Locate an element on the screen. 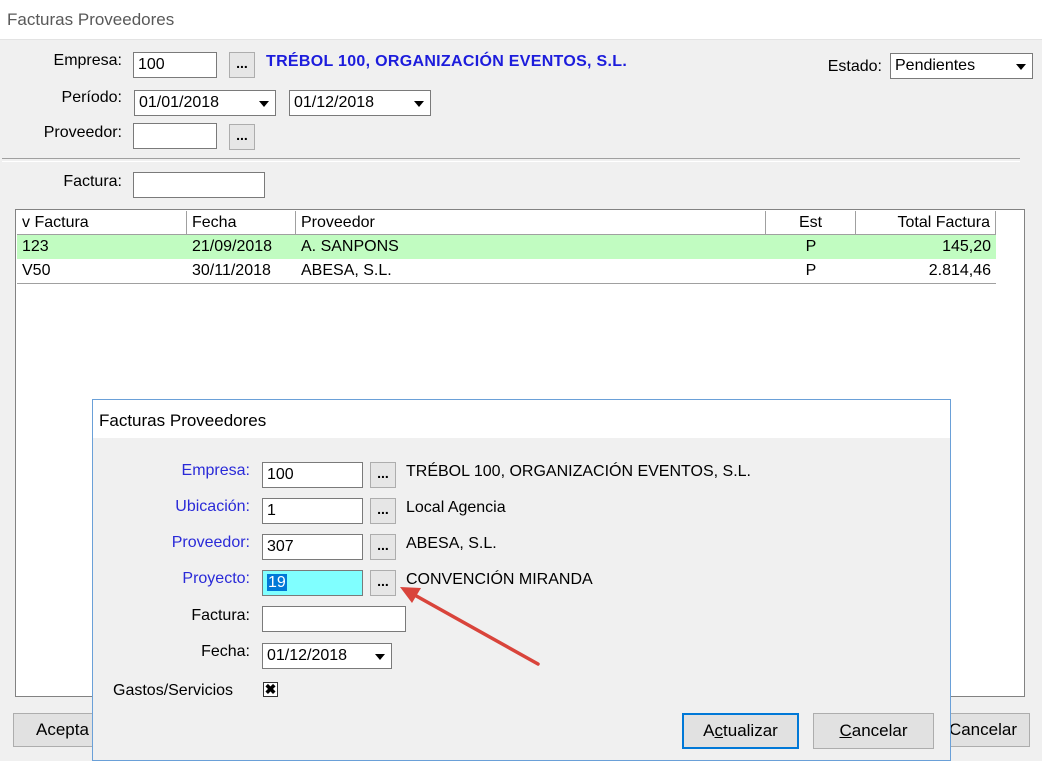  filter-separator is located at coordinates (511, 160).